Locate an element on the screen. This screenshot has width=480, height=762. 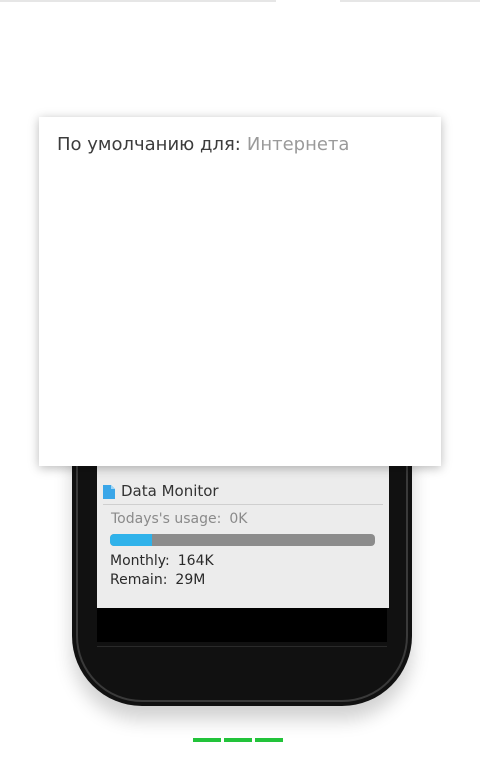
remain-row: Remain: 29M is located at coordinates (157, 580).